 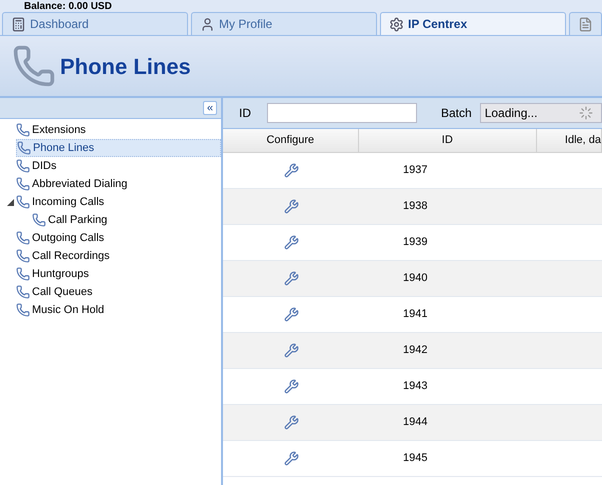 I want to click on tree-item: Incoming Calls, so click(x=64, y=202).